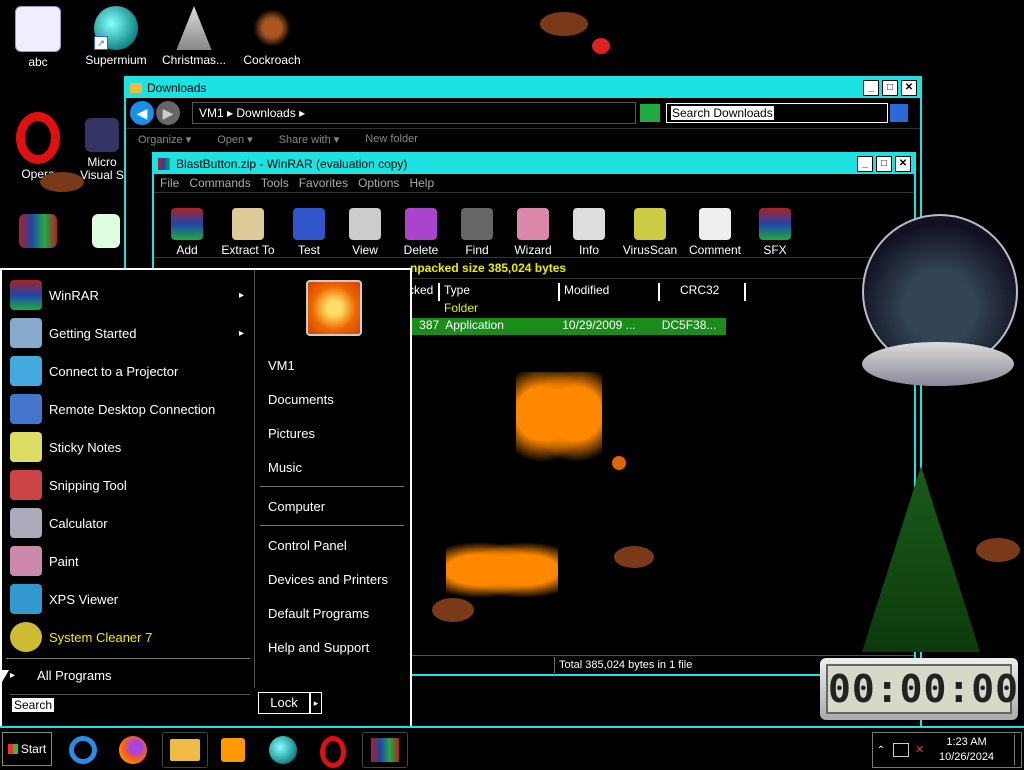 Image resolution: width=1024 pixels, height=770 pixels. I want to click on start-link-documents: Documents, so click(332, 399).